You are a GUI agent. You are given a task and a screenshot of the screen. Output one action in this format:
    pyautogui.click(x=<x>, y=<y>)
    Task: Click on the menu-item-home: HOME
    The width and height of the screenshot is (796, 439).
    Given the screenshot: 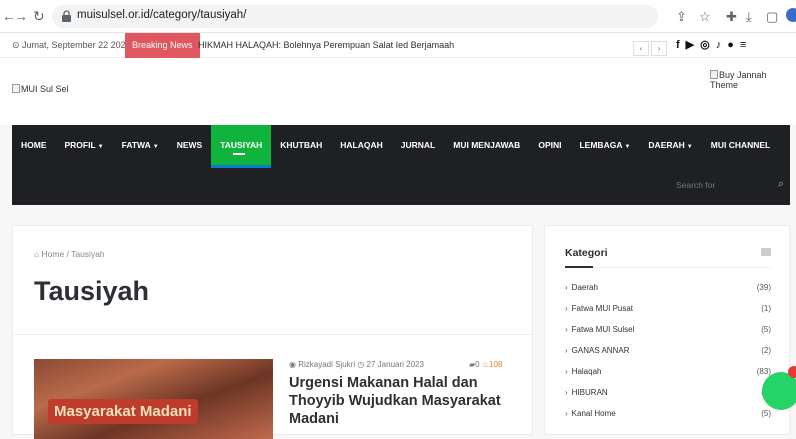 What is the action you would take?
    pyautogui.click(x=34, y=145)
    